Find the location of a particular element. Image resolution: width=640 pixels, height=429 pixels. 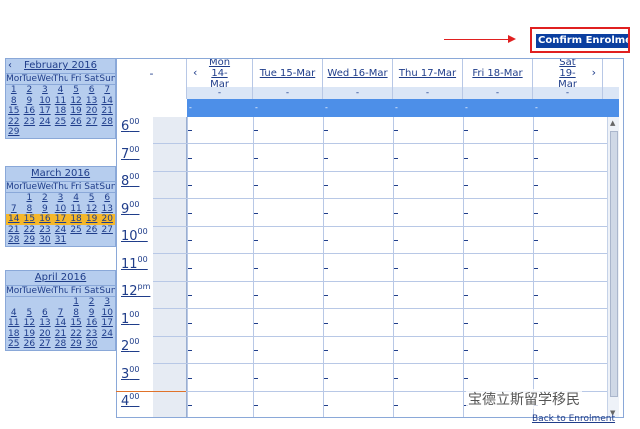

date-cell: 15 is located at coordinates (29, 219).